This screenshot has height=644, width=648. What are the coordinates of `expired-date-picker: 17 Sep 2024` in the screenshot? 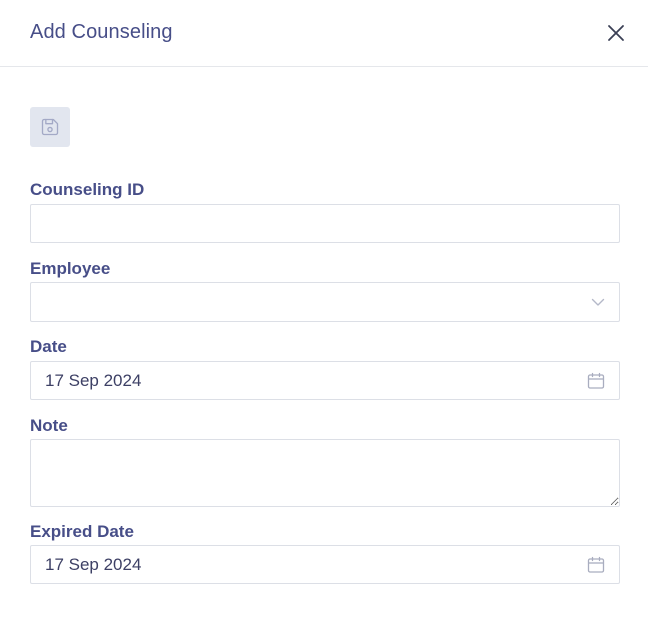 It's located at (325, 564).